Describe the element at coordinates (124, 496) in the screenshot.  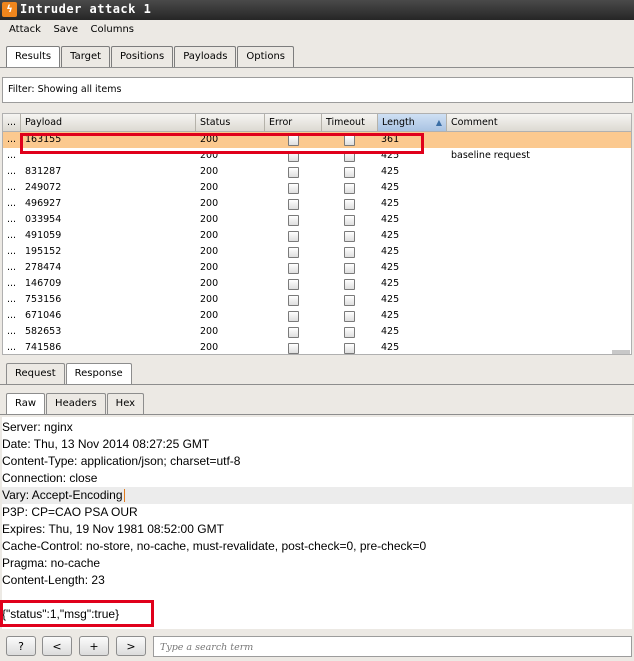
I see `text-cursor` at that location.